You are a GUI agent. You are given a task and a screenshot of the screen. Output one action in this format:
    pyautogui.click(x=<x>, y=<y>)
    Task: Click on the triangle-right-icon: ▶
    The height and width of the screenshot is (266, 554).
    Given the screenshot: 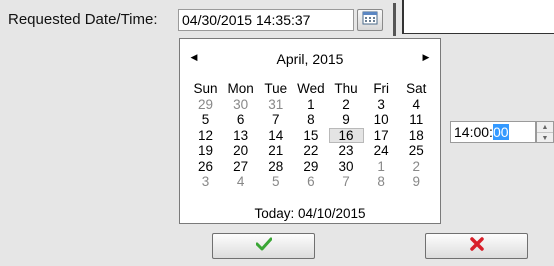 What is the action you would take?
    pyautogui.click(x=426, y=56)
    